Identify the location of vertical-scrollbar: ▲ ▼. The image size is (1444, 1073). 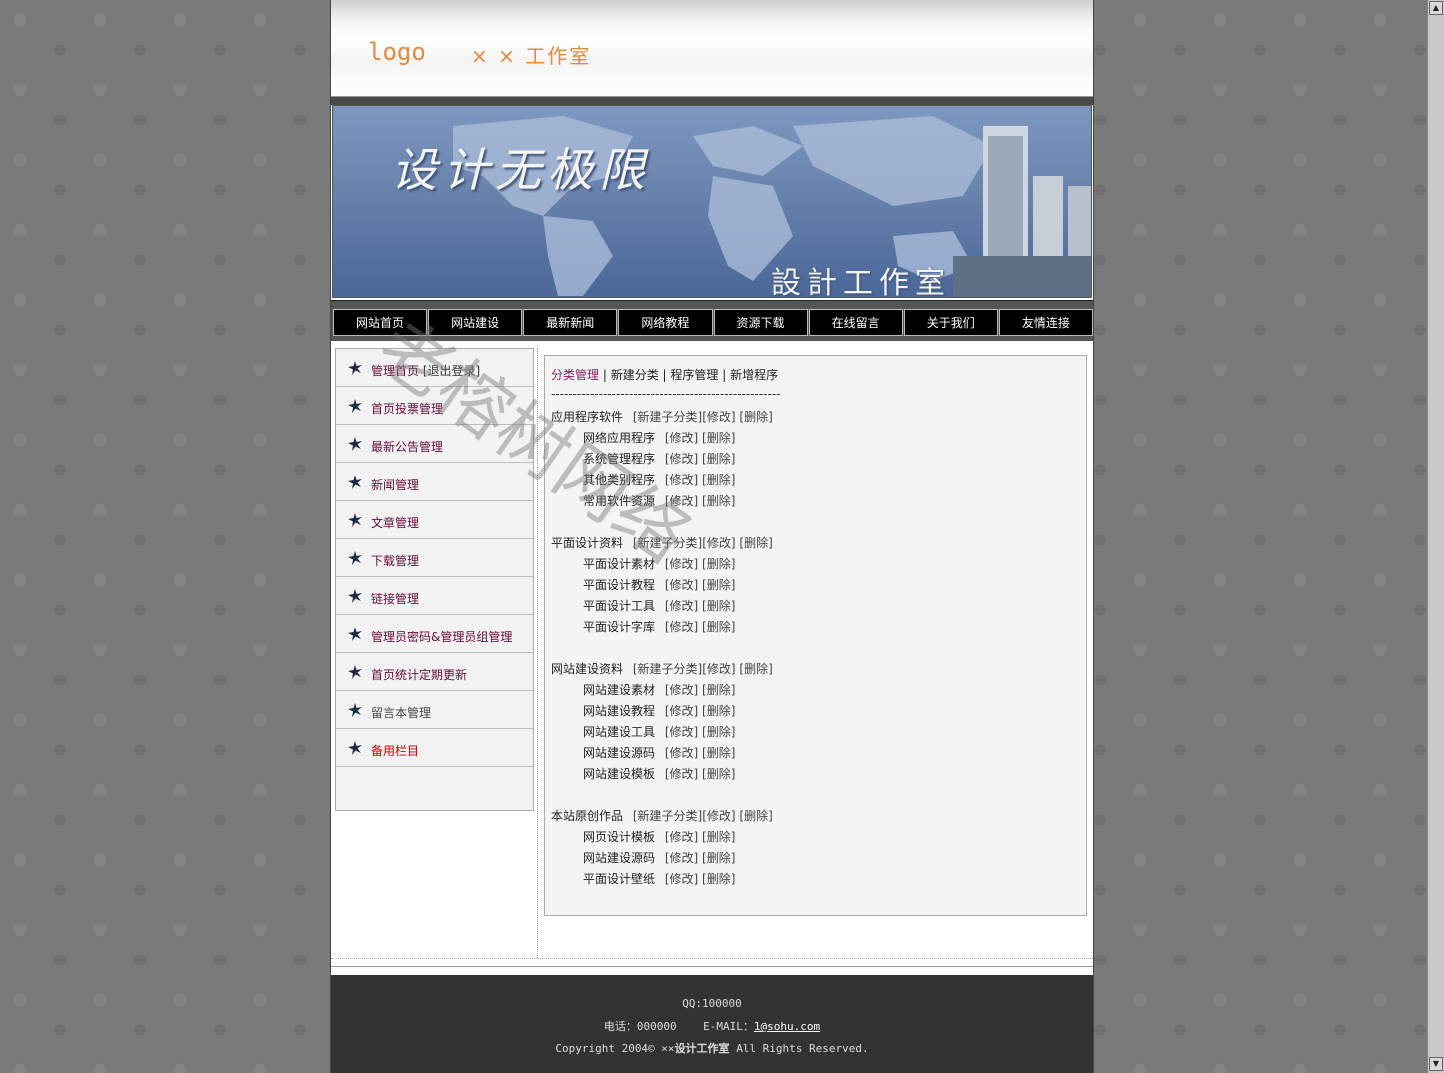
(1435, 536).